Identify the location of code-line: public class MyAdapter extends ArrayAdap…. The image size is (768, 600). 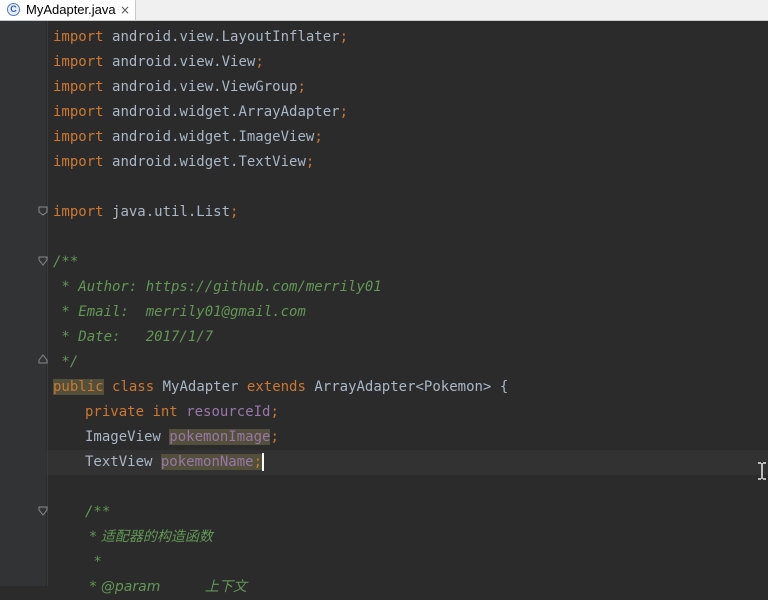
(281, 387).